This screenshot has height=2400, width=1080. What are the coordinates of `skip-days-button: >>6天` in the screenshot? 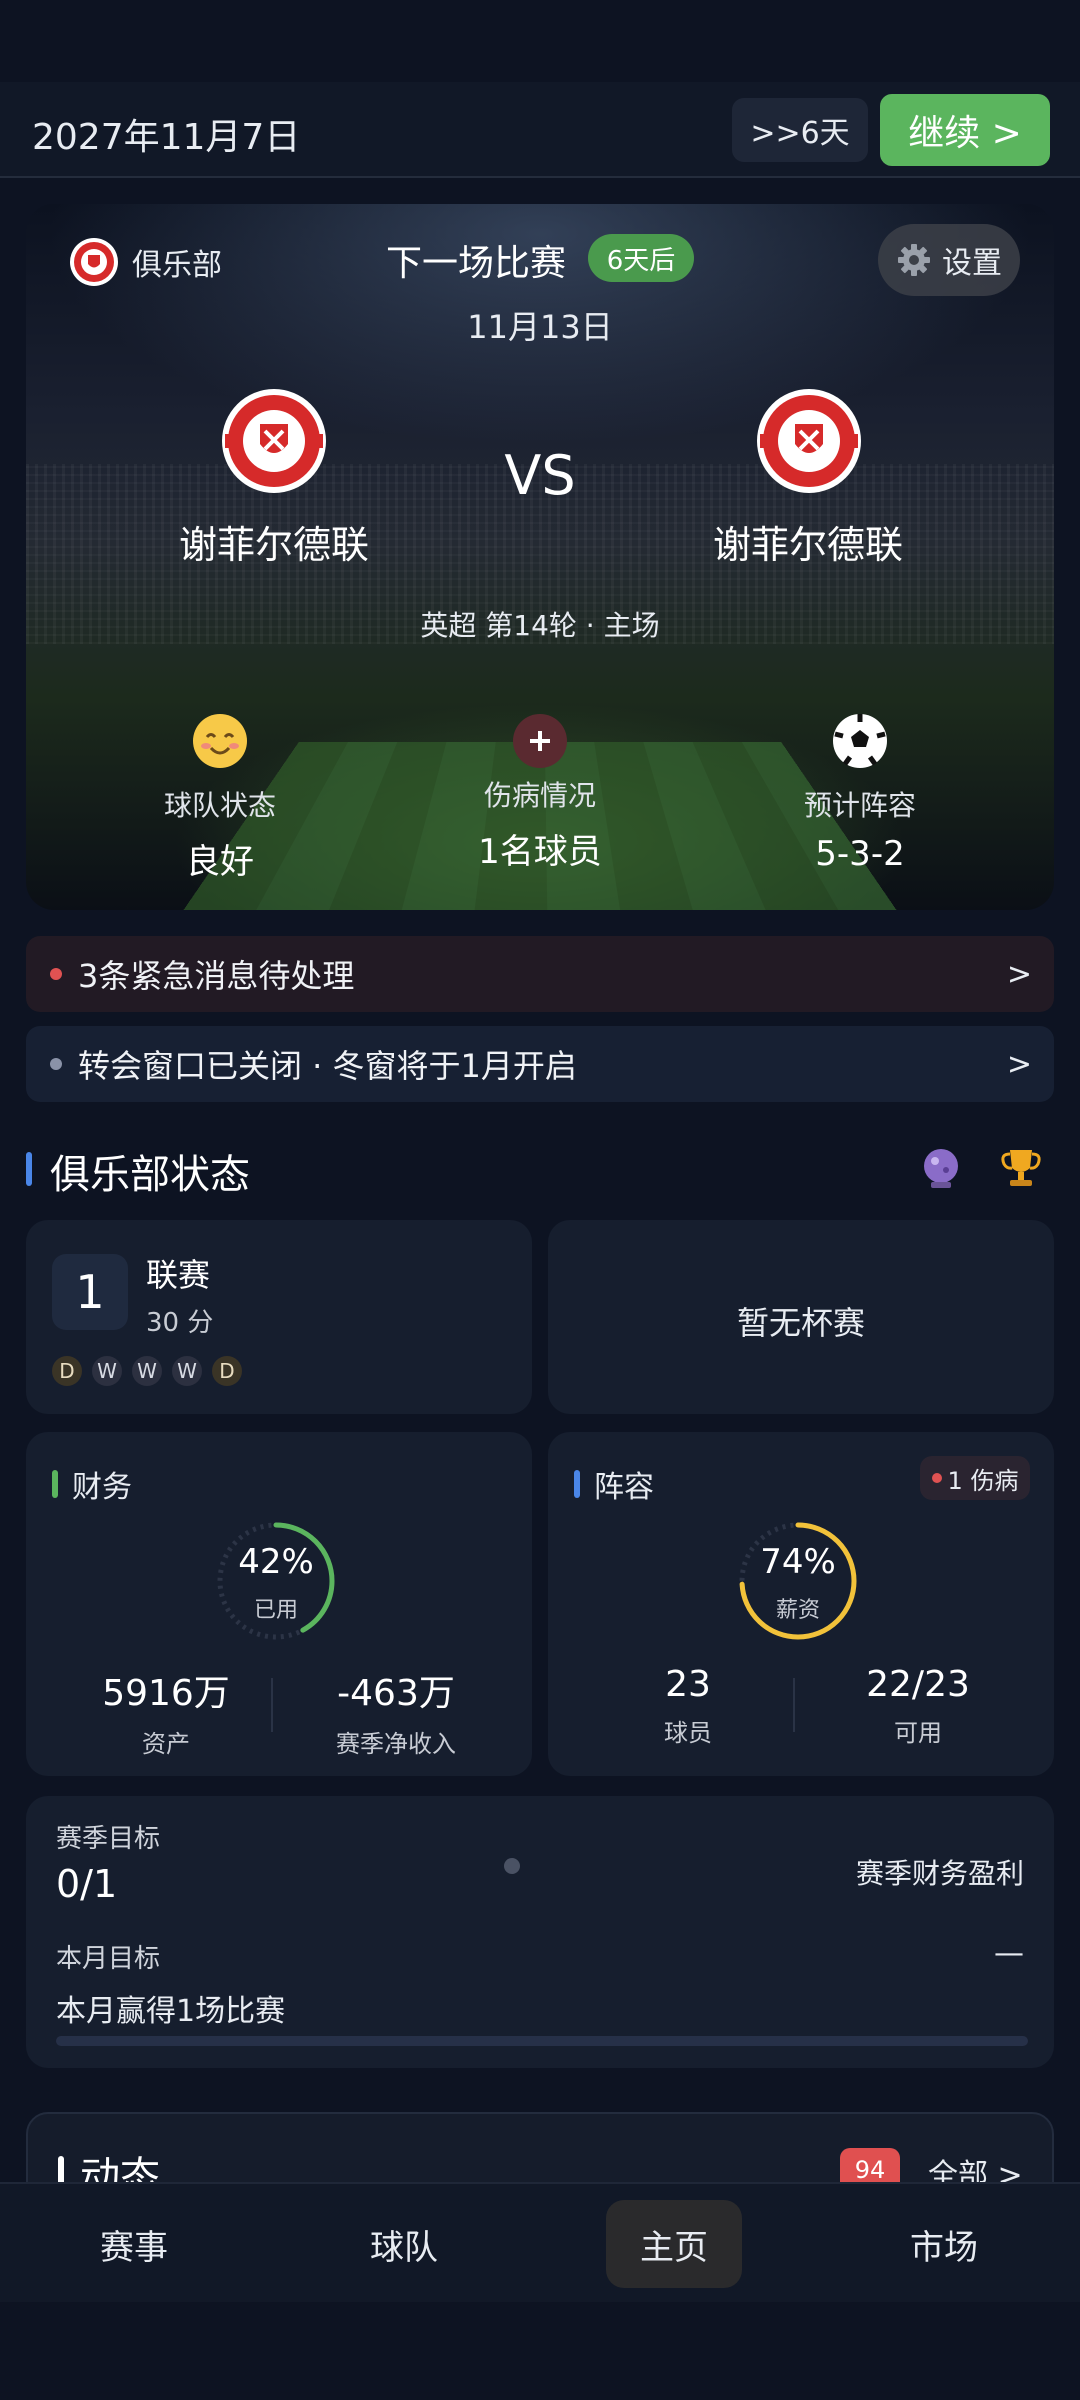 It's located at (800, 130).